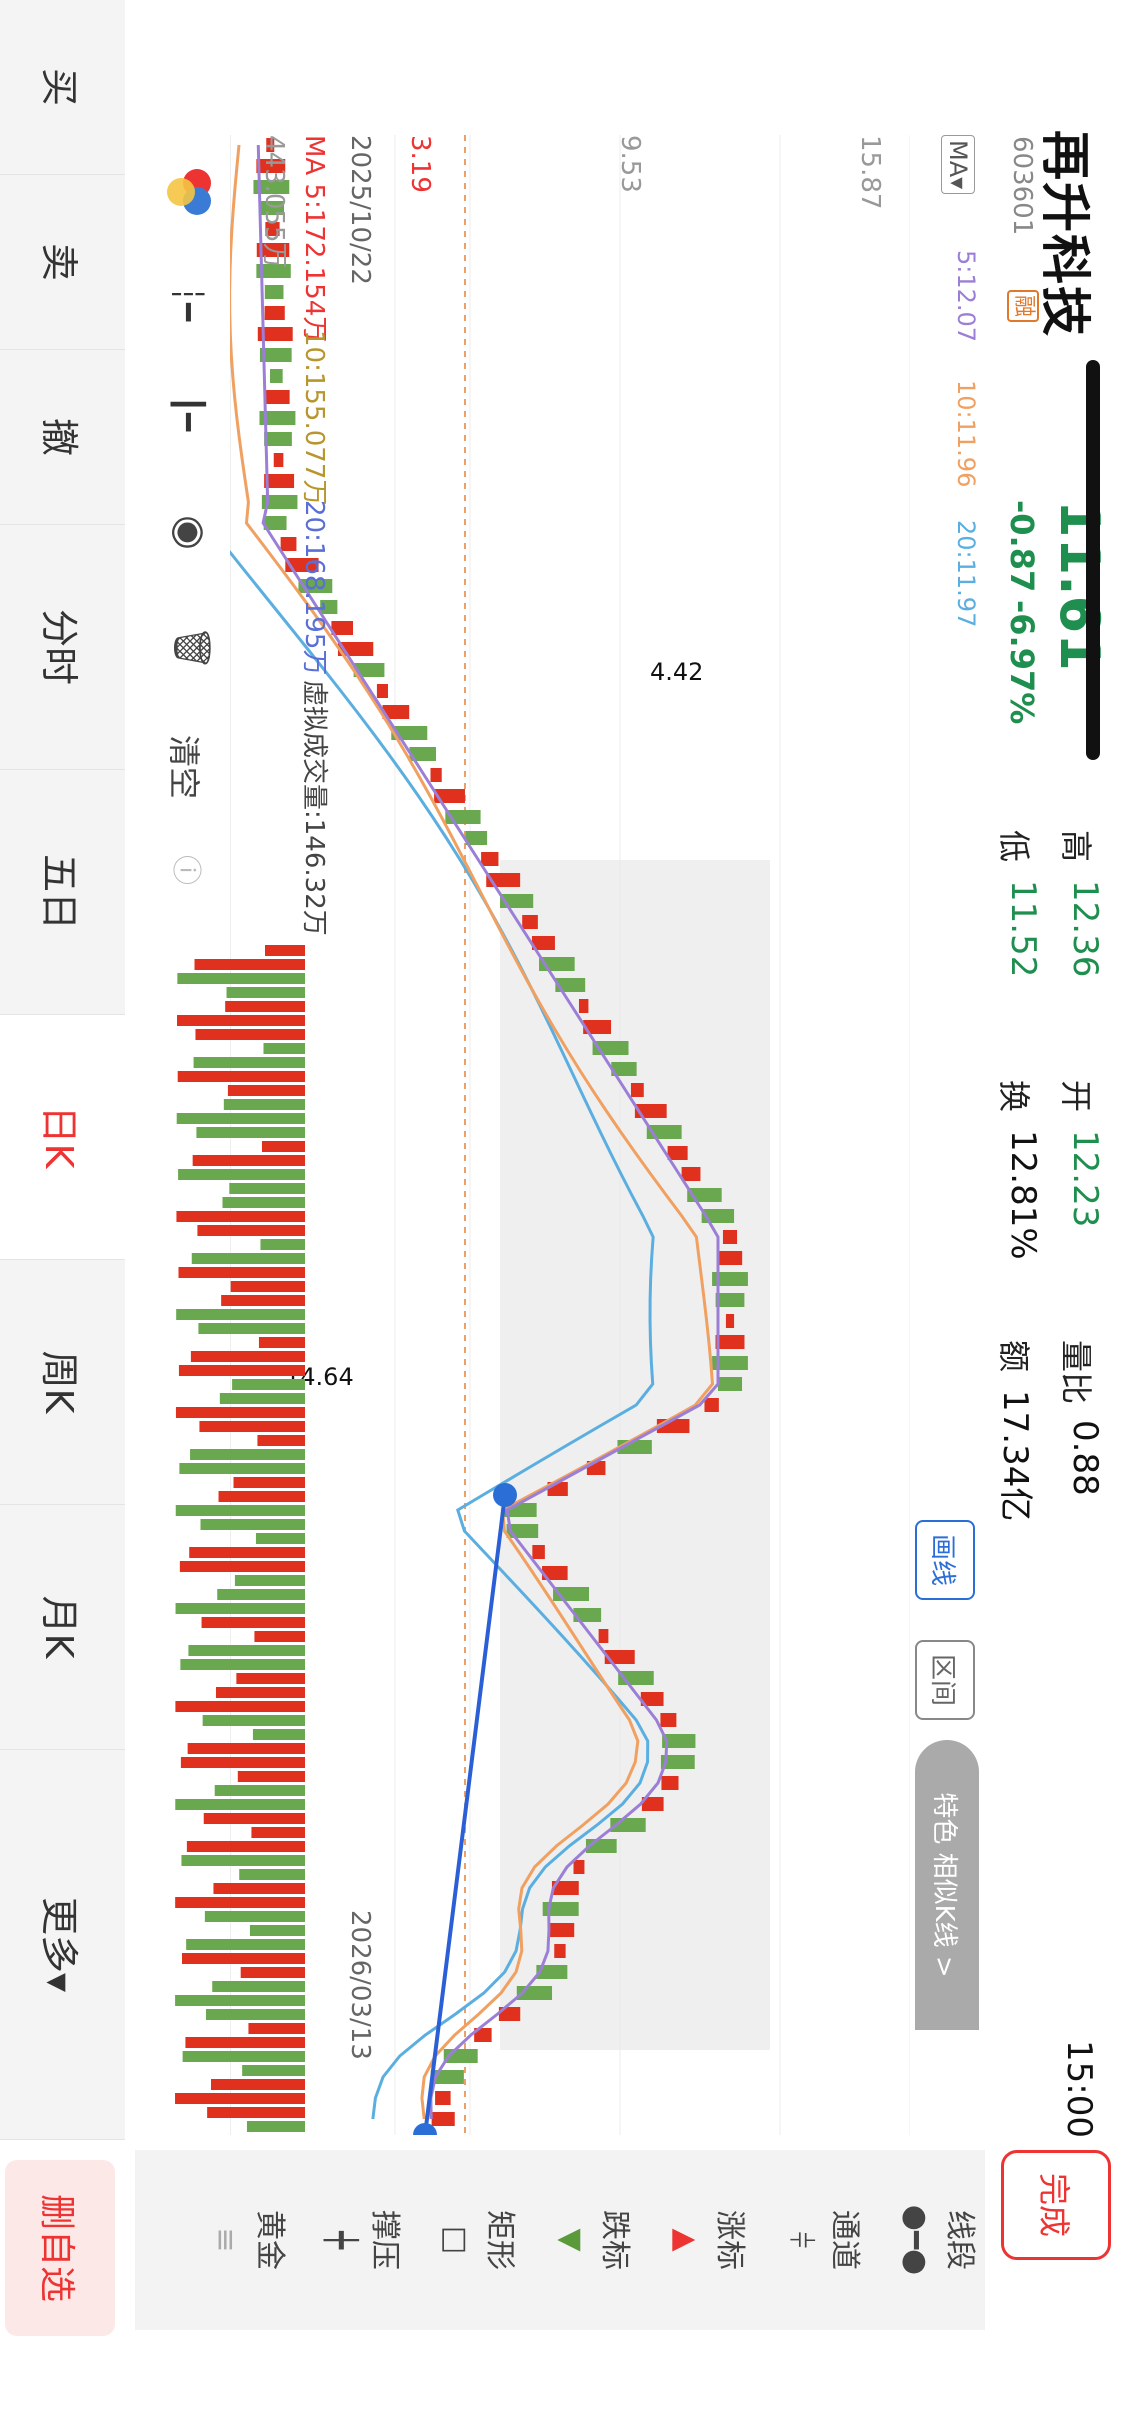 This screenshot has height=2436, width=1125. I want to click on segment-icon: ●━●, so click(915, 2240).